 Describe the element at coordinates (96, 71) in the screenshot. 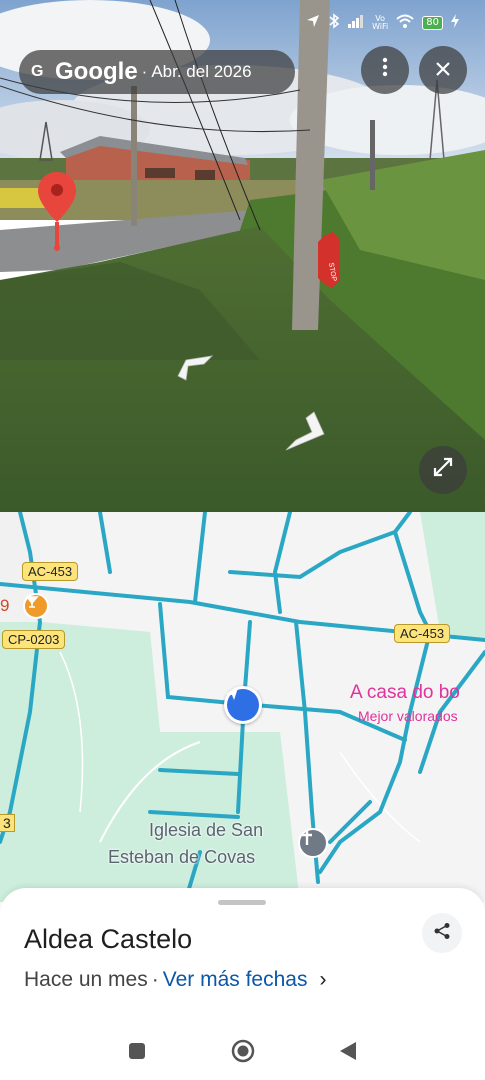

I see `brand-label: Google` at that location.